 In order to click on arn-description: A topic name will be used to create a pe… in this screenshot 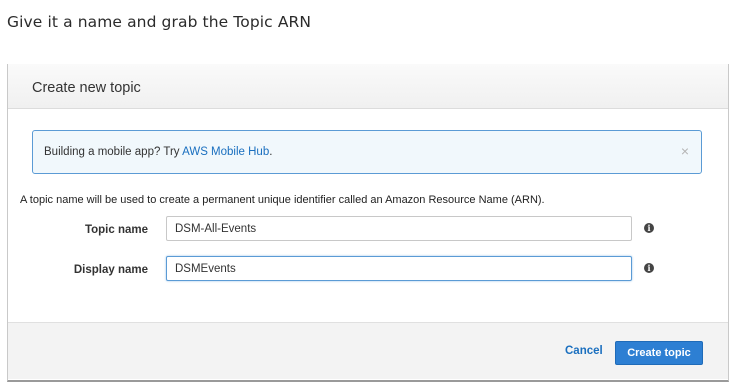, I will do `click(282, 200)`.